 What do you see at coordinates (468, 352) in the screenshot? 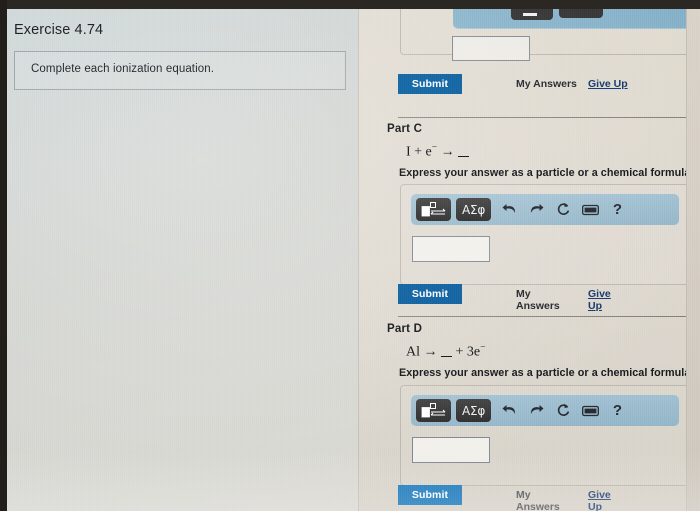
I see `part-d-equation-rhs: + 3e` at bounding box center [468, 352].